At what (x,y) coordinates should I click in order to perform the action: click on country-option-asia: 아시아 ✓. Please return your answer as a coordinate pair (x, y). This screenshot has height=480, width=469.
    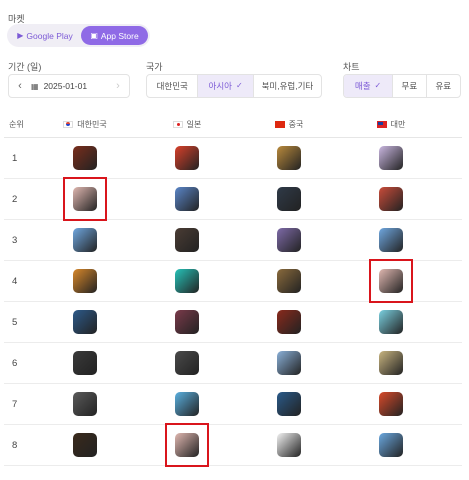
    Looking at the image, I should click on (226, 86).